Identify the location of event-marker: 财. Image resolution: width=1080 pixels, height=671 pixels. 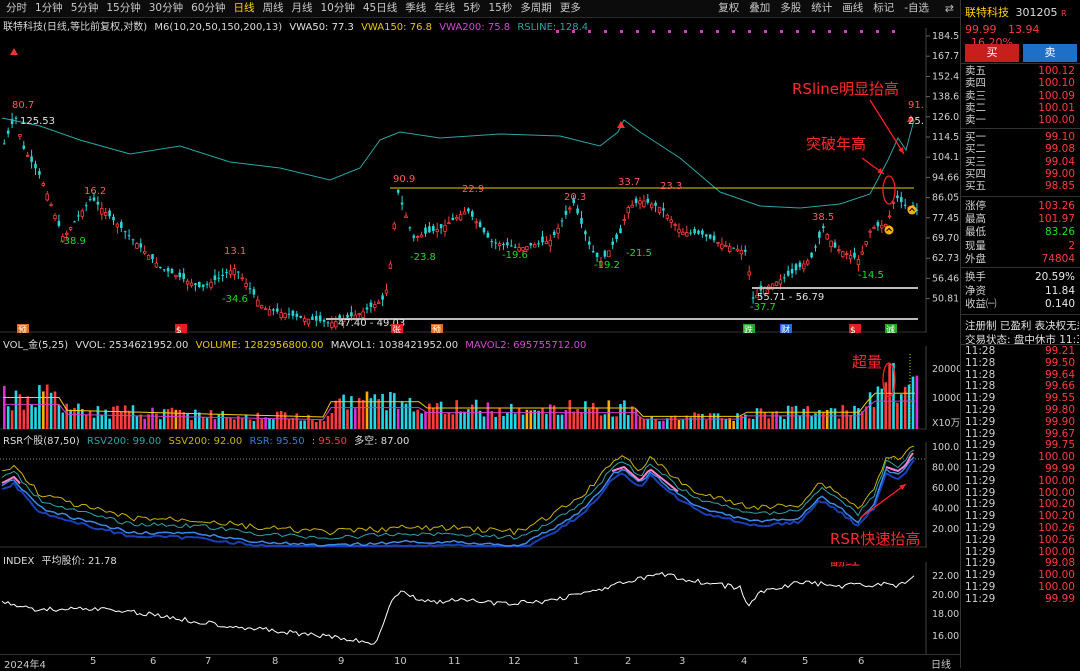
(785, 328).